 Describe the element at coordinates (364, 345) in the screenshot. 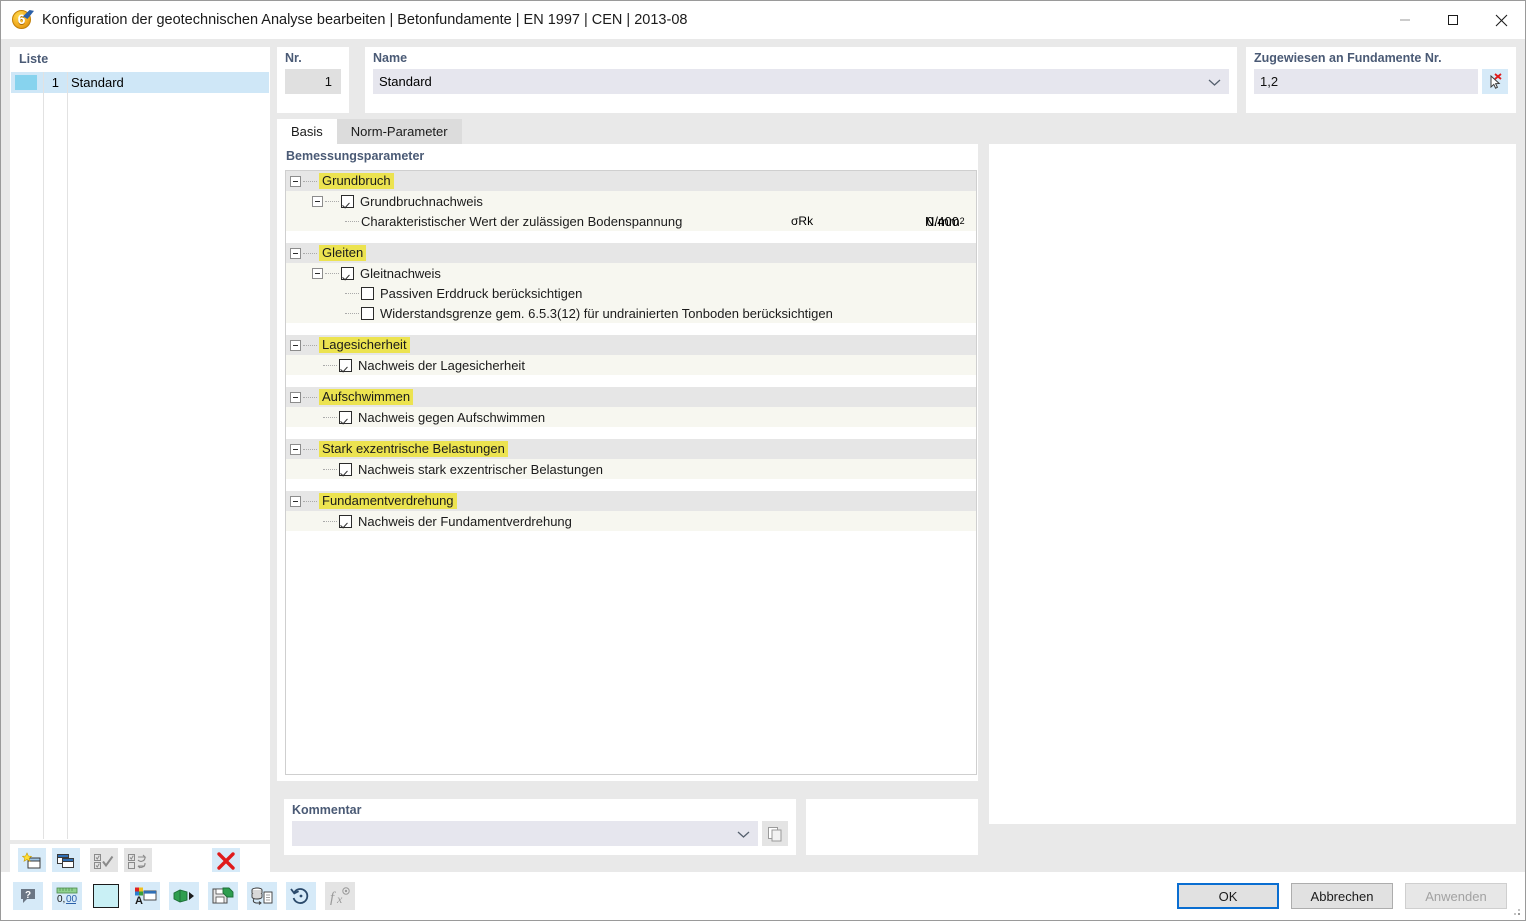

I see `tree-group-label: Lagesicherheit` at that location.